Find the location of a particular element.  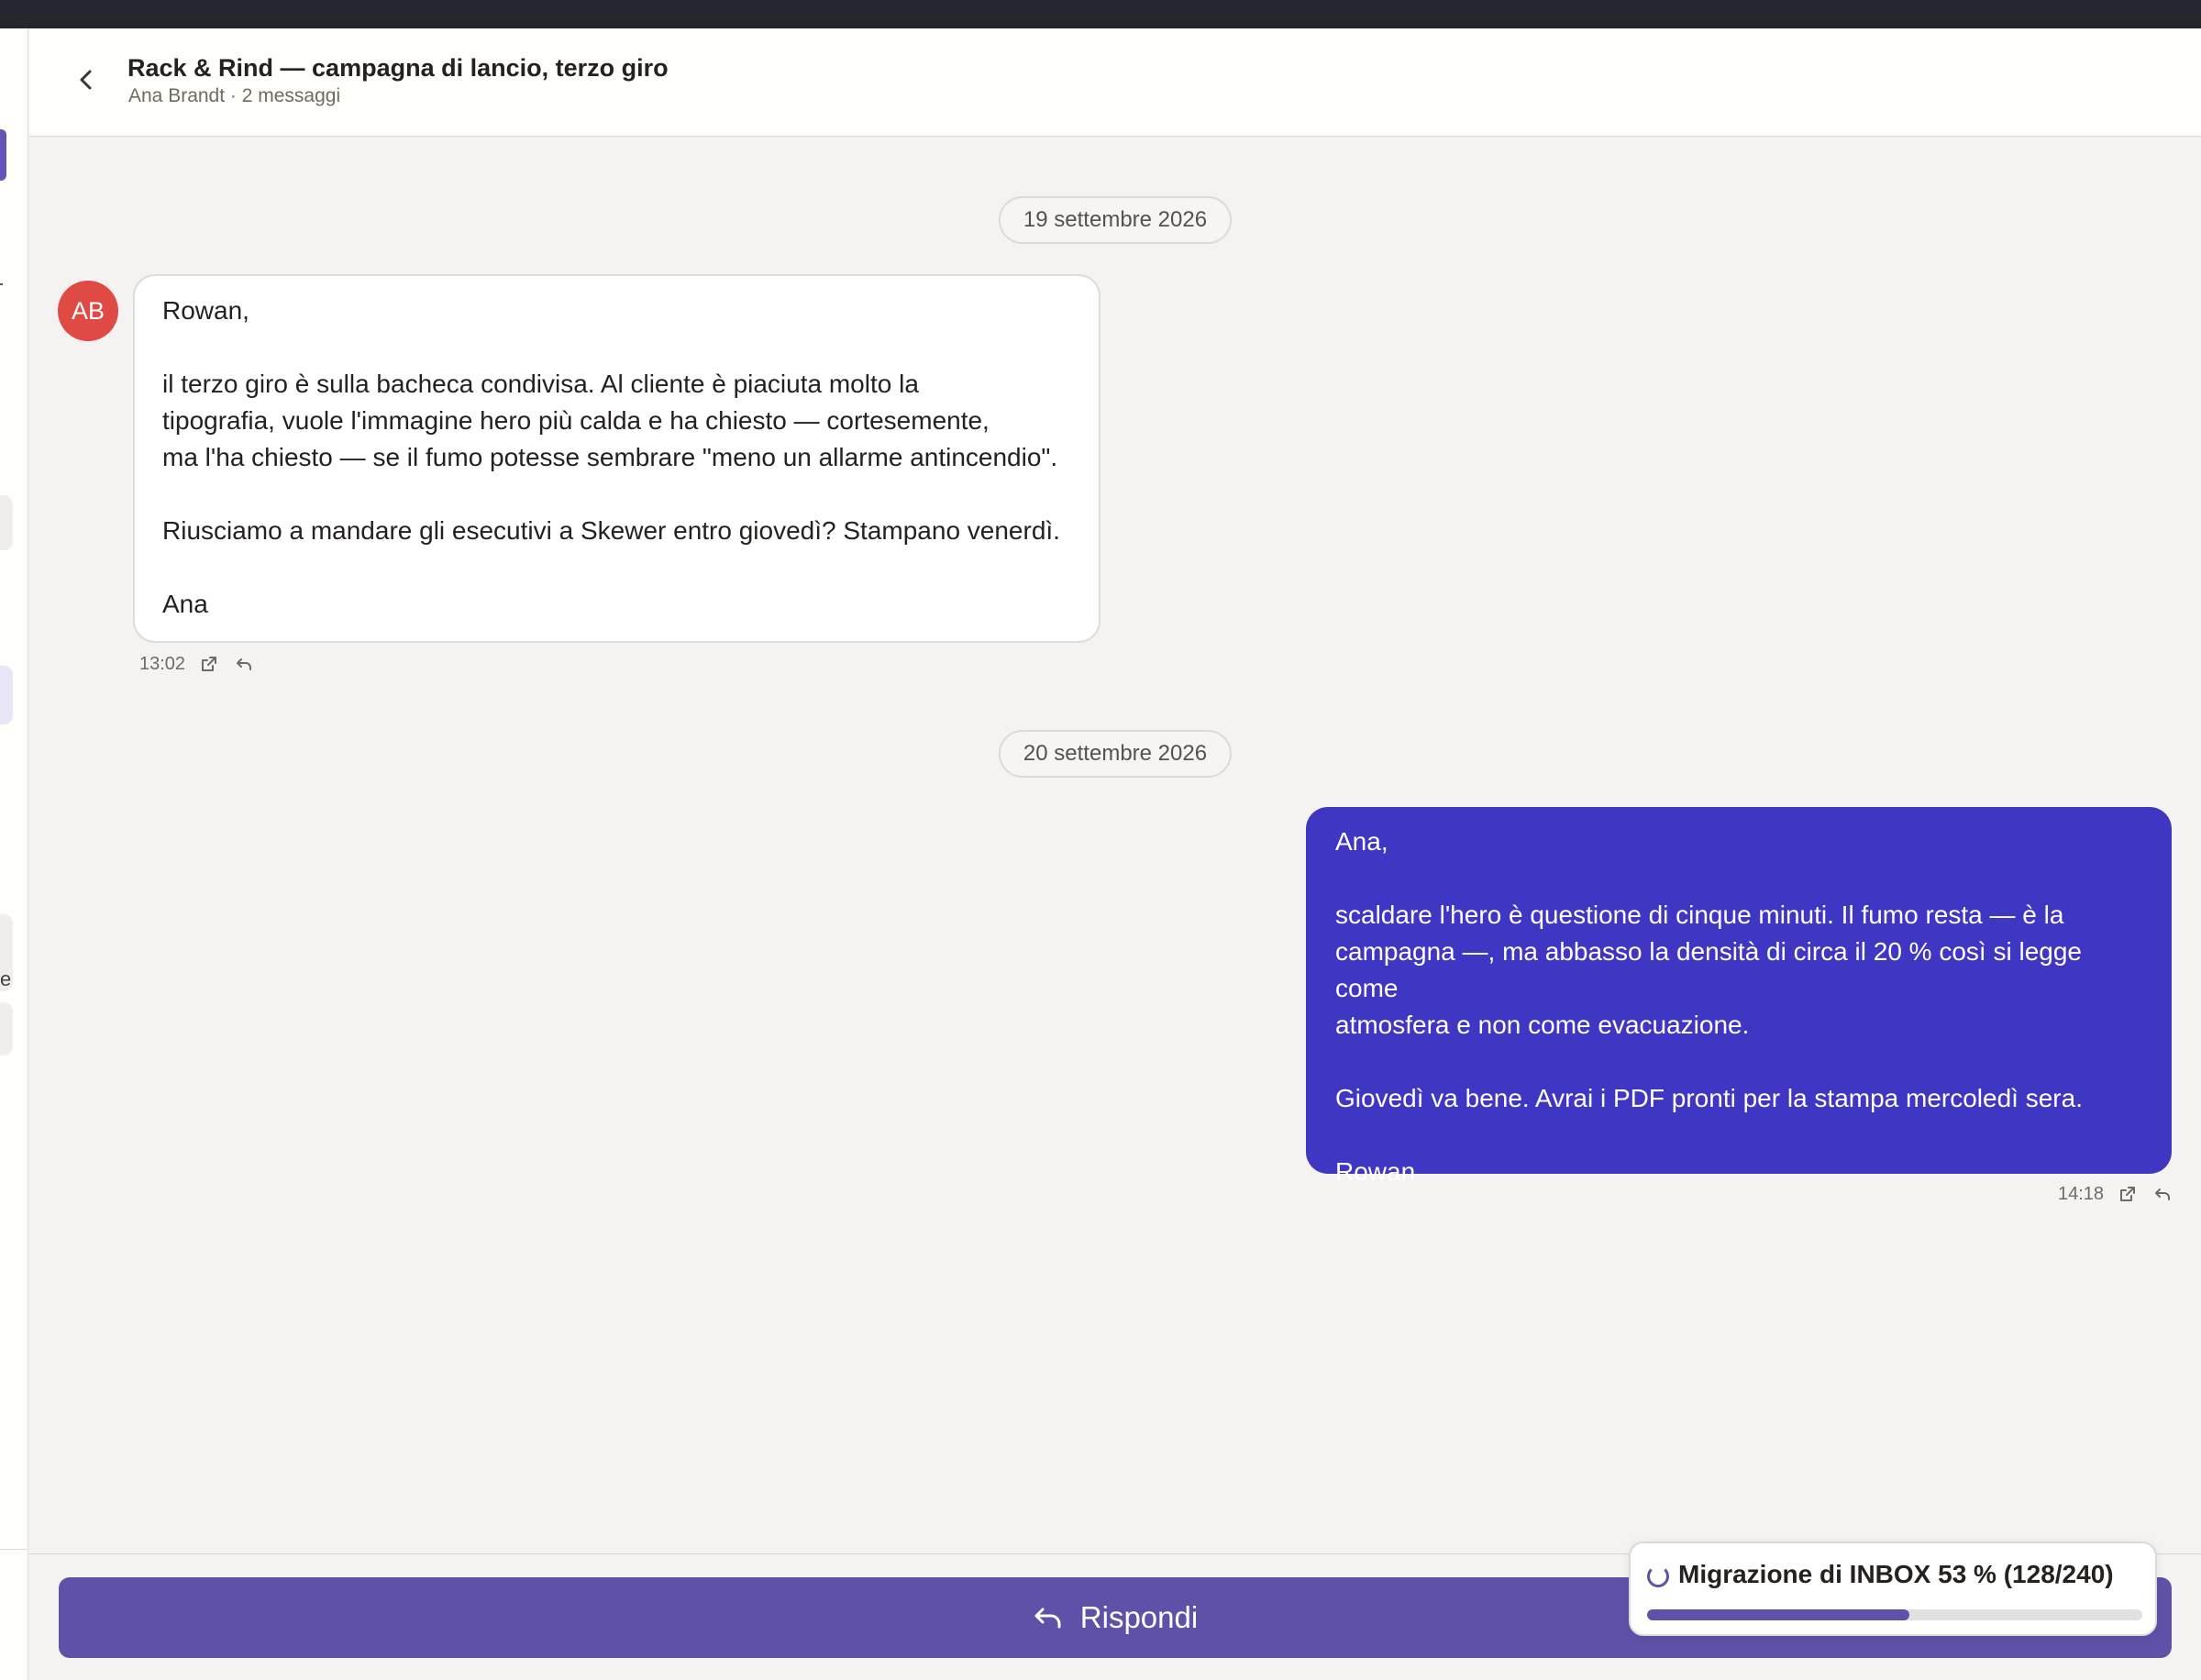

message-time: 14:18 is located at coordinates (2082, 1193).